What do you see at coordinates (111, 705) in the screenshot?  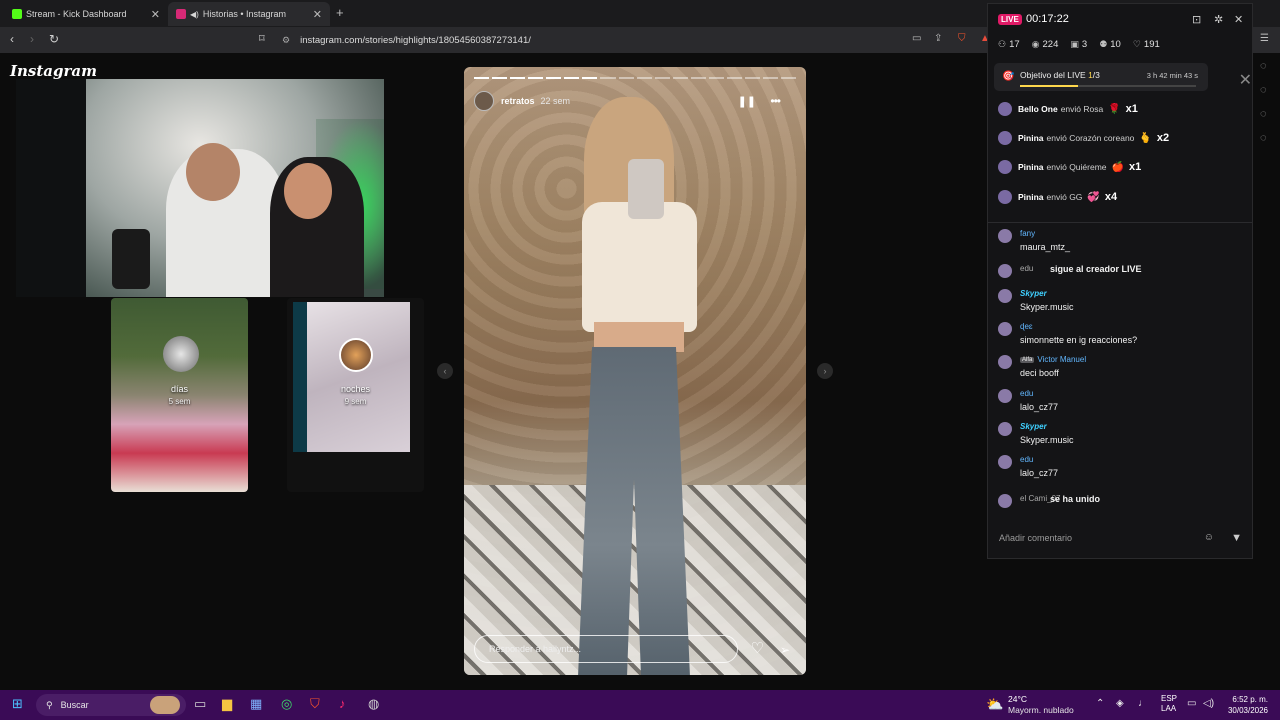 I see `taskbar-search: ⚲ Buscar` at bounding box center [111, 705].